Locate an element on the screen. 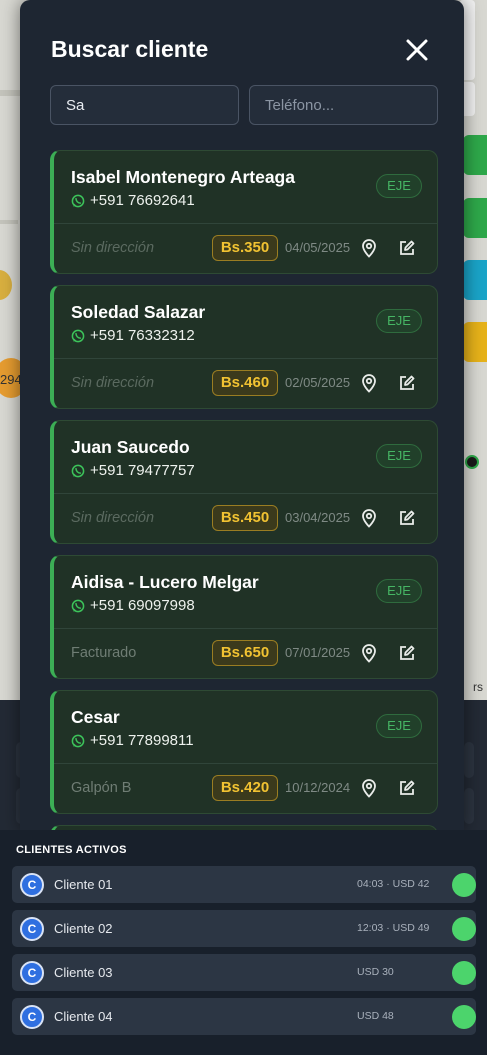 The height and width of the screenshot is (1055, 487). amount-badge: Bs.350 is located at coordinates (245, 248).